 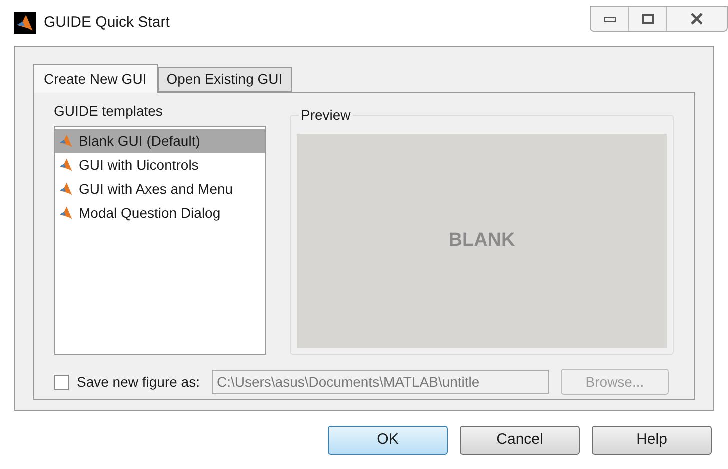 I want to click on template-item: GUI with Axes and Menu, so click(x=160, y=189).